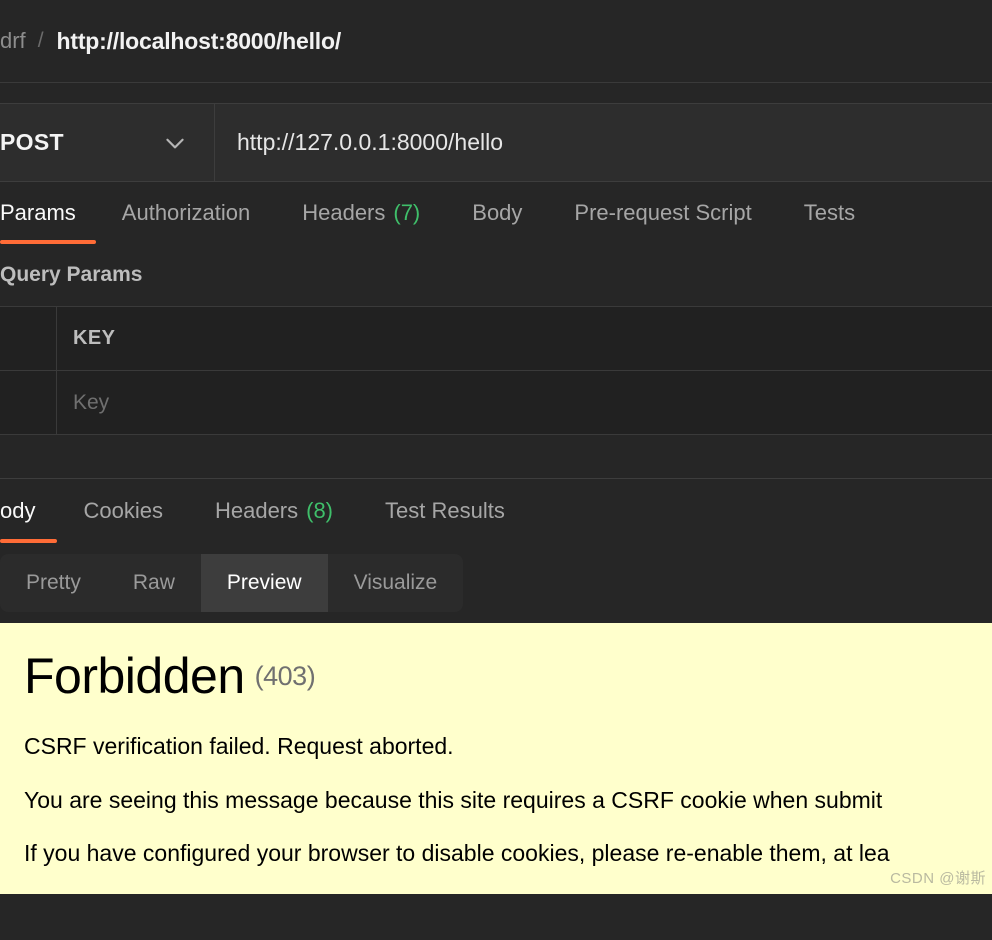  I want to click on view-mode-group: Pretty Raw Preview Visualize, so click(232, 583).